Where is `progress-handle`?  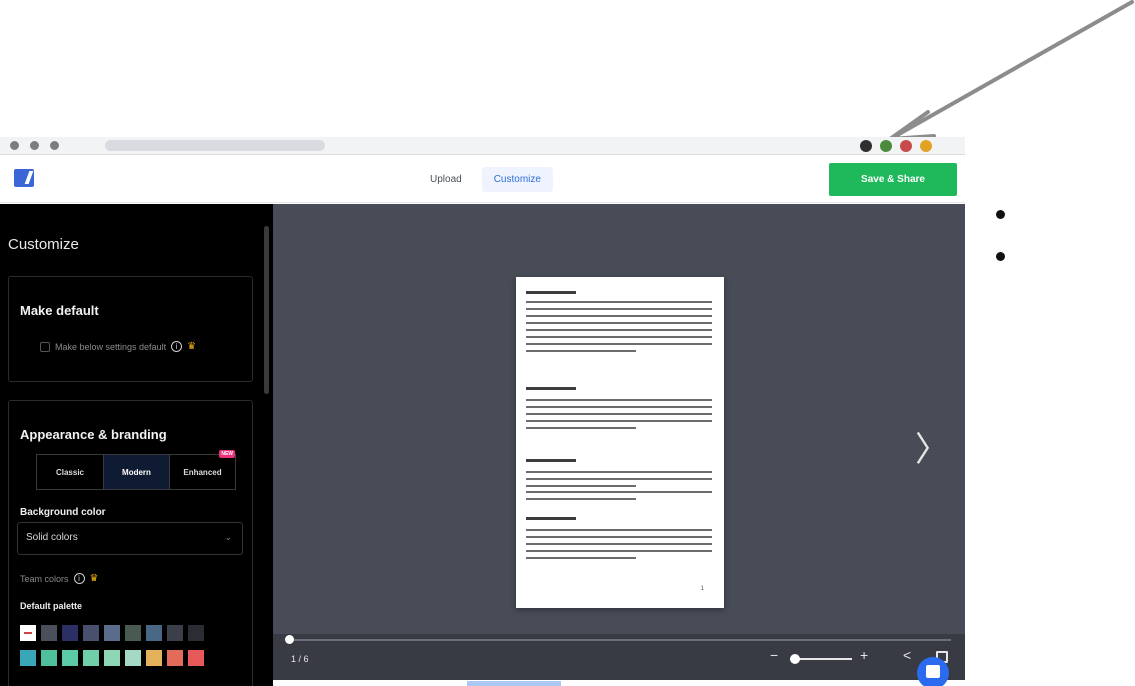
progress-handle is located at coordinates (289, 639).